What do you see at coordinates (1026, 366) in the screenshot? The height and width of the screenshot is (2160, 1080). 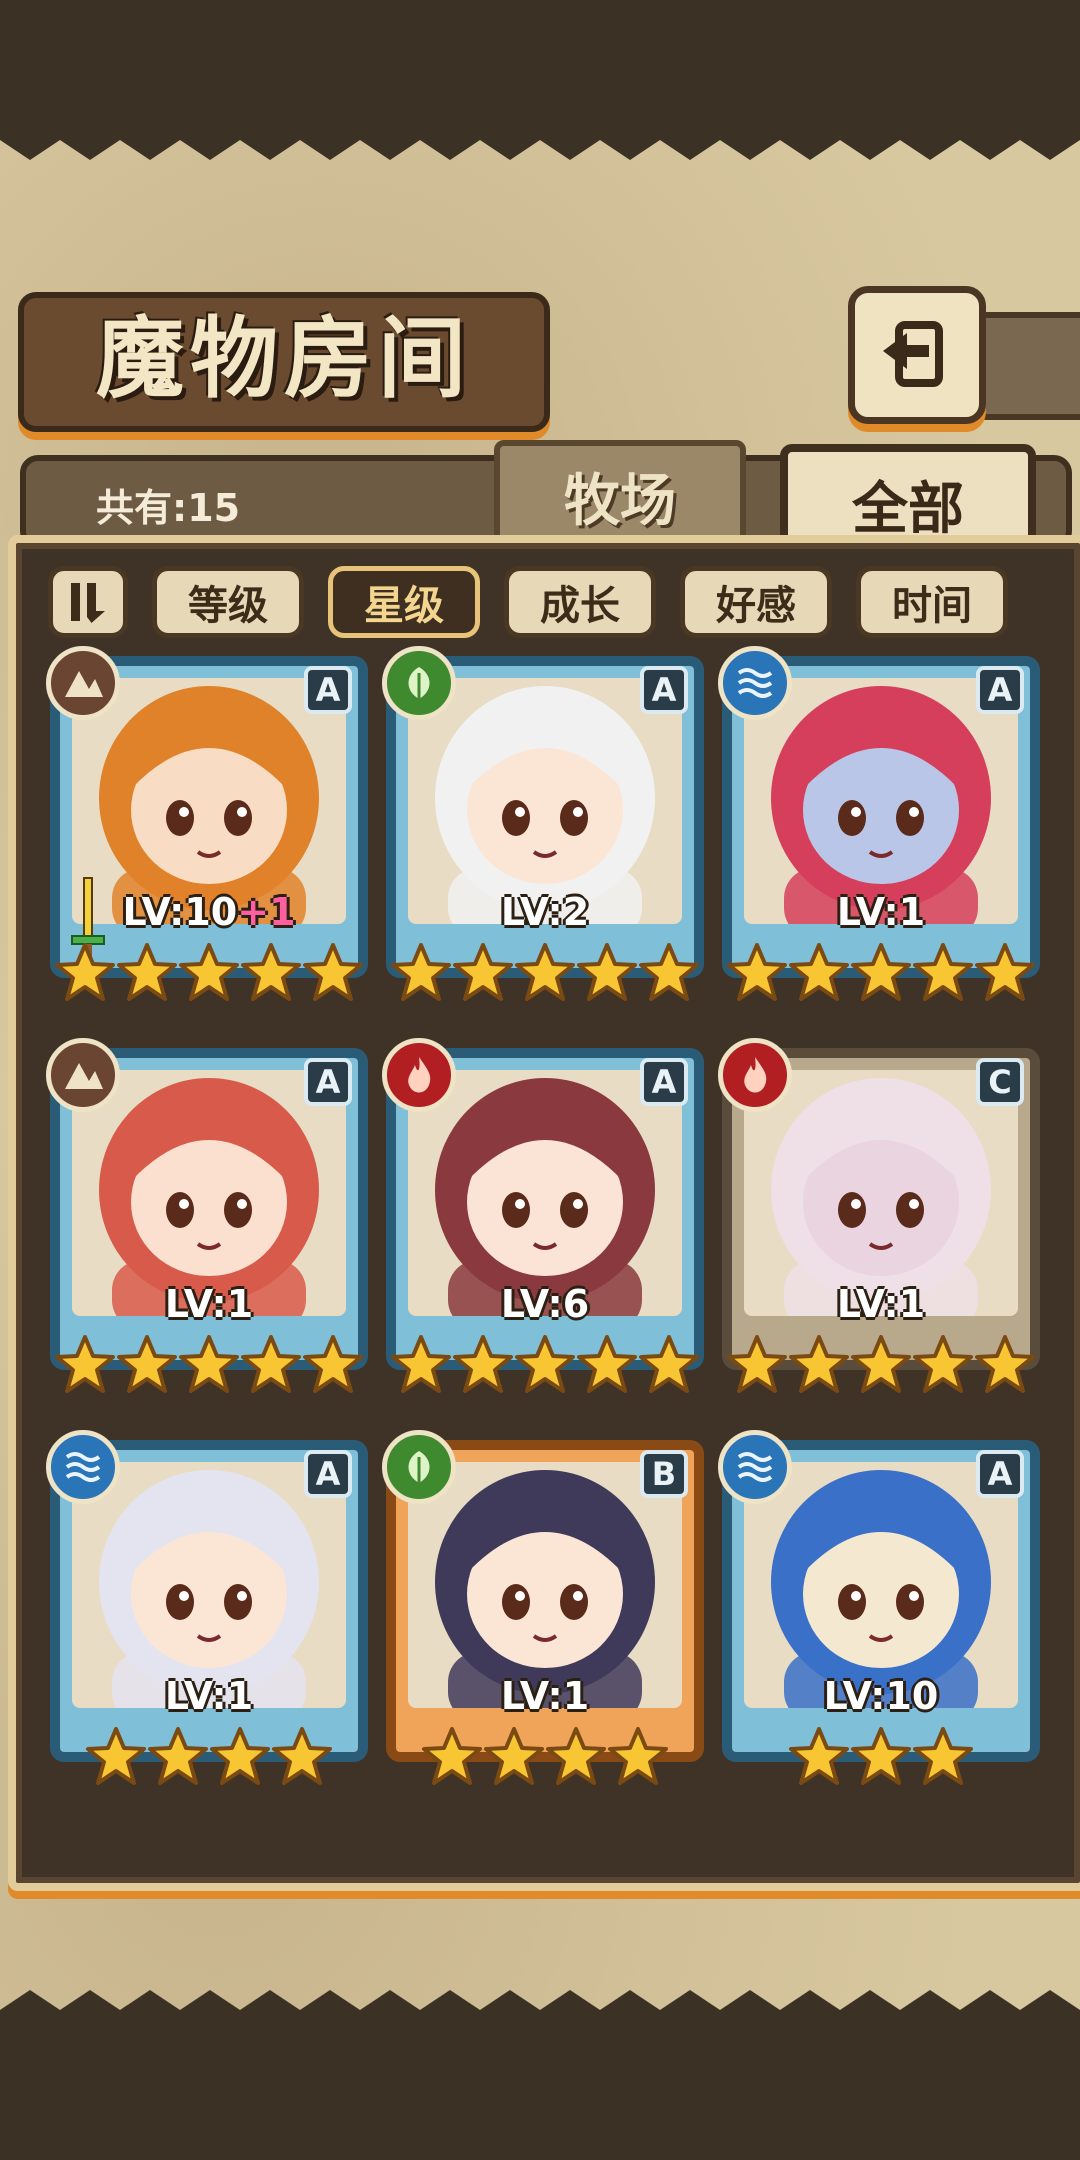 I see `back-button-rail` at bounding box center [1026, 366].